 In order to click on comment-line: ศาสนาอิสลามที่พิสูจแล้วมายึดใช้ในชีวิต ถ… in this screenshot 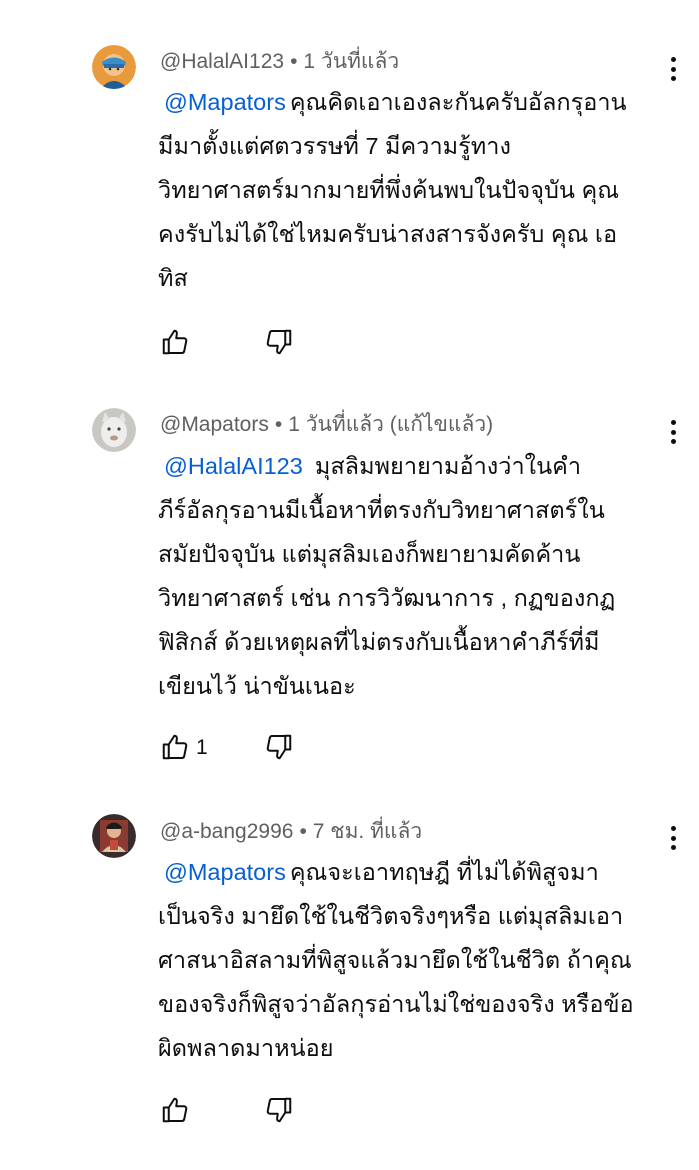, I will do `click(395, 960)`.